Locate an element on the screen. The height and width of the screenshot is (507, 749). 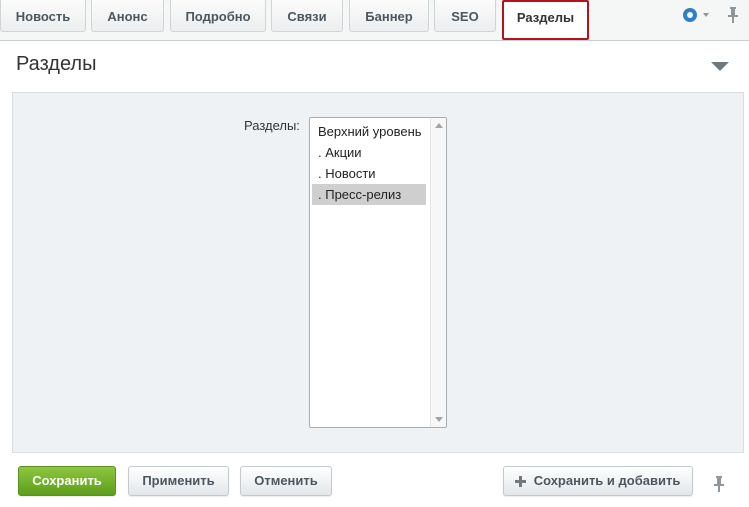
listbox-scrollbar is located at coordinates (438, 272).